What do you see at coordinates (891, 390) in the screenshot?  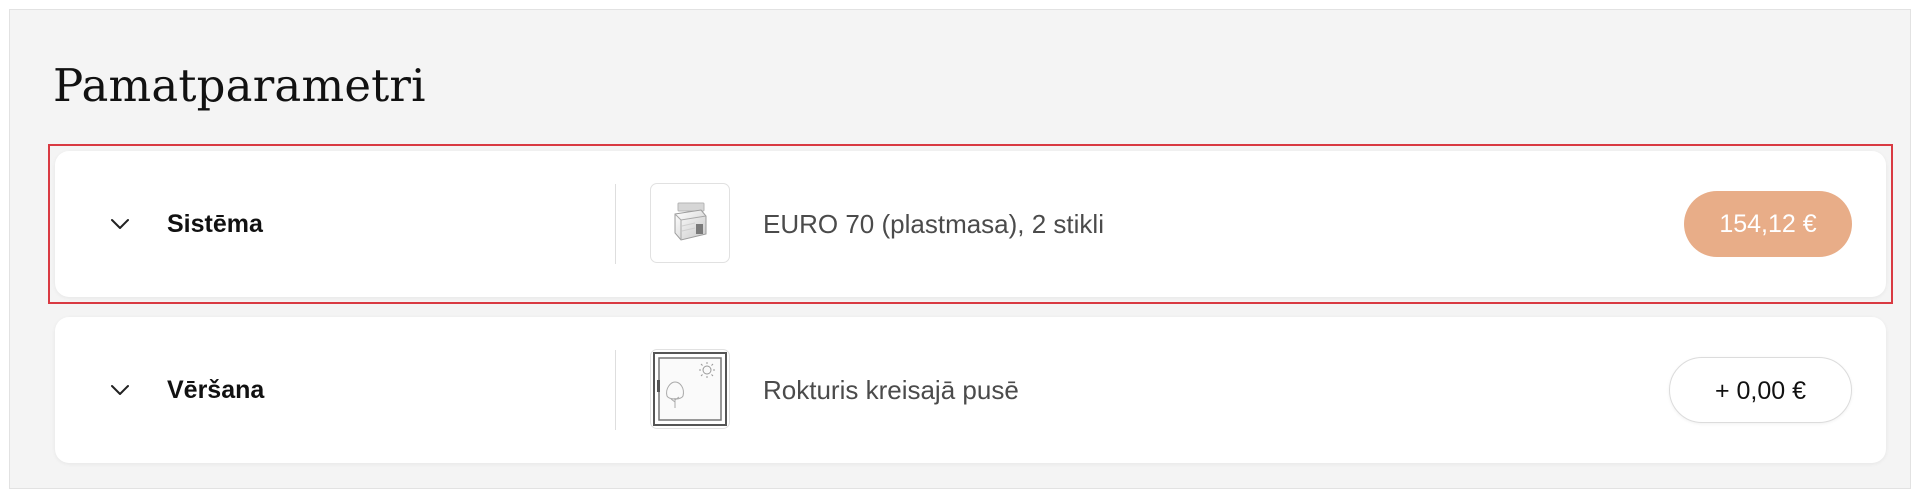 I see `option-value: Rokturis kreisajā pusē` at bounding box center [891, 390].